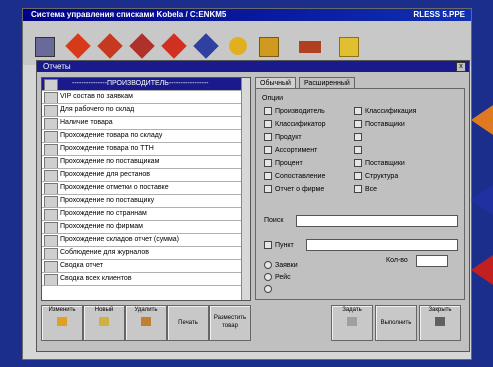  Describe the element at coordinates (397, 260) in the screenshot. I see `quantity-label: Кол-во` at that location.